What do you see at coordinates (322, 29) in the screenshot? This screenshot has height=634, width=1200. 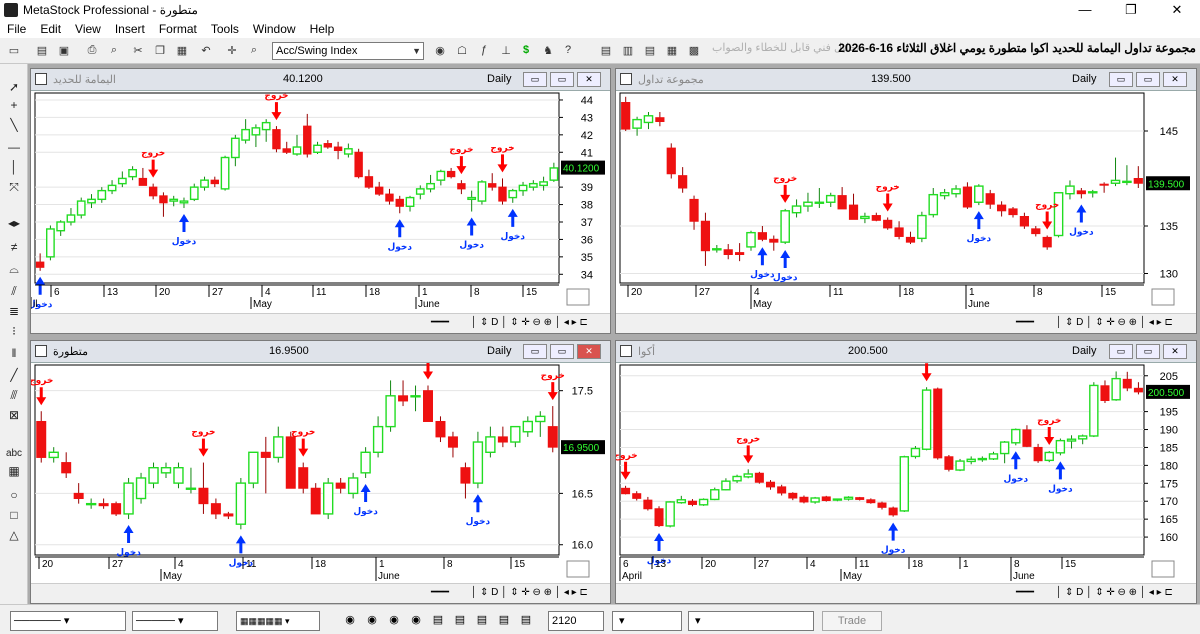 I see `menu-help: Help` at bounding box center [322, 29].